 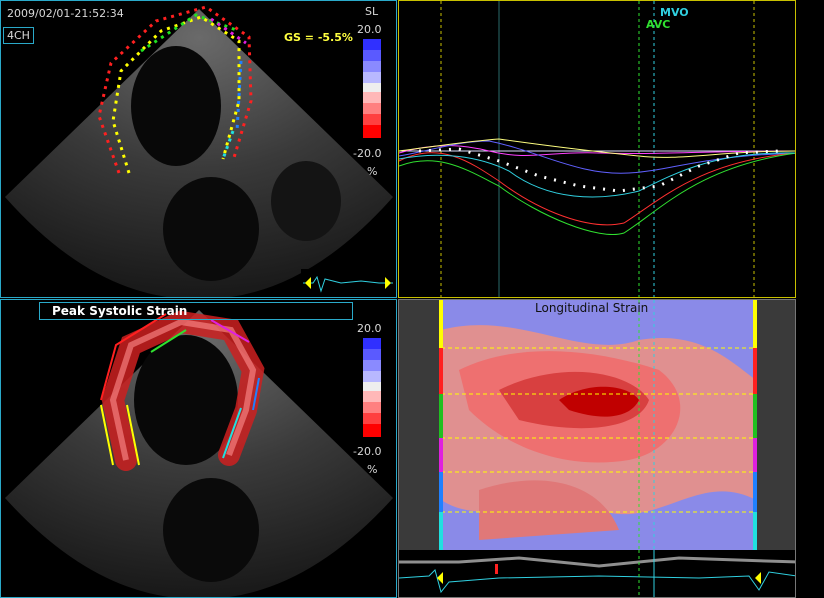 What do you see at coordinates (318, 37) in the screenshot?
I see `gs-value: GS = -5.5%` at bounding box center [318, 37].